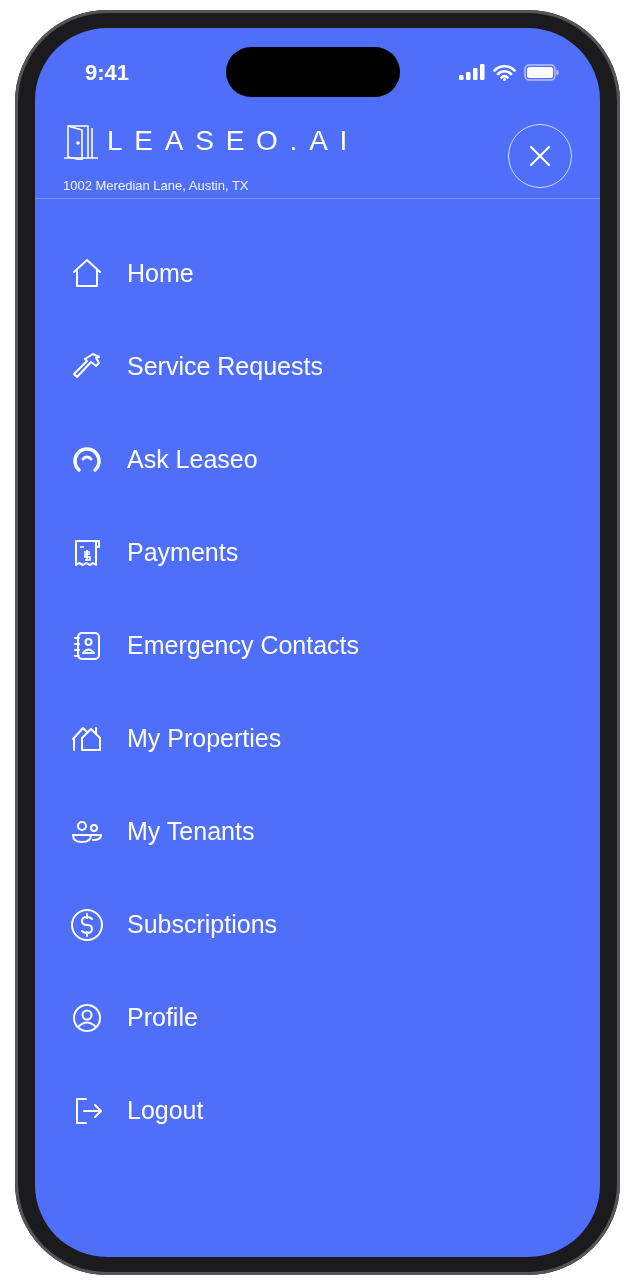 This screenshot has height=1280, width=631. I want to click on menu-item: My Properties, so click(317, 738).